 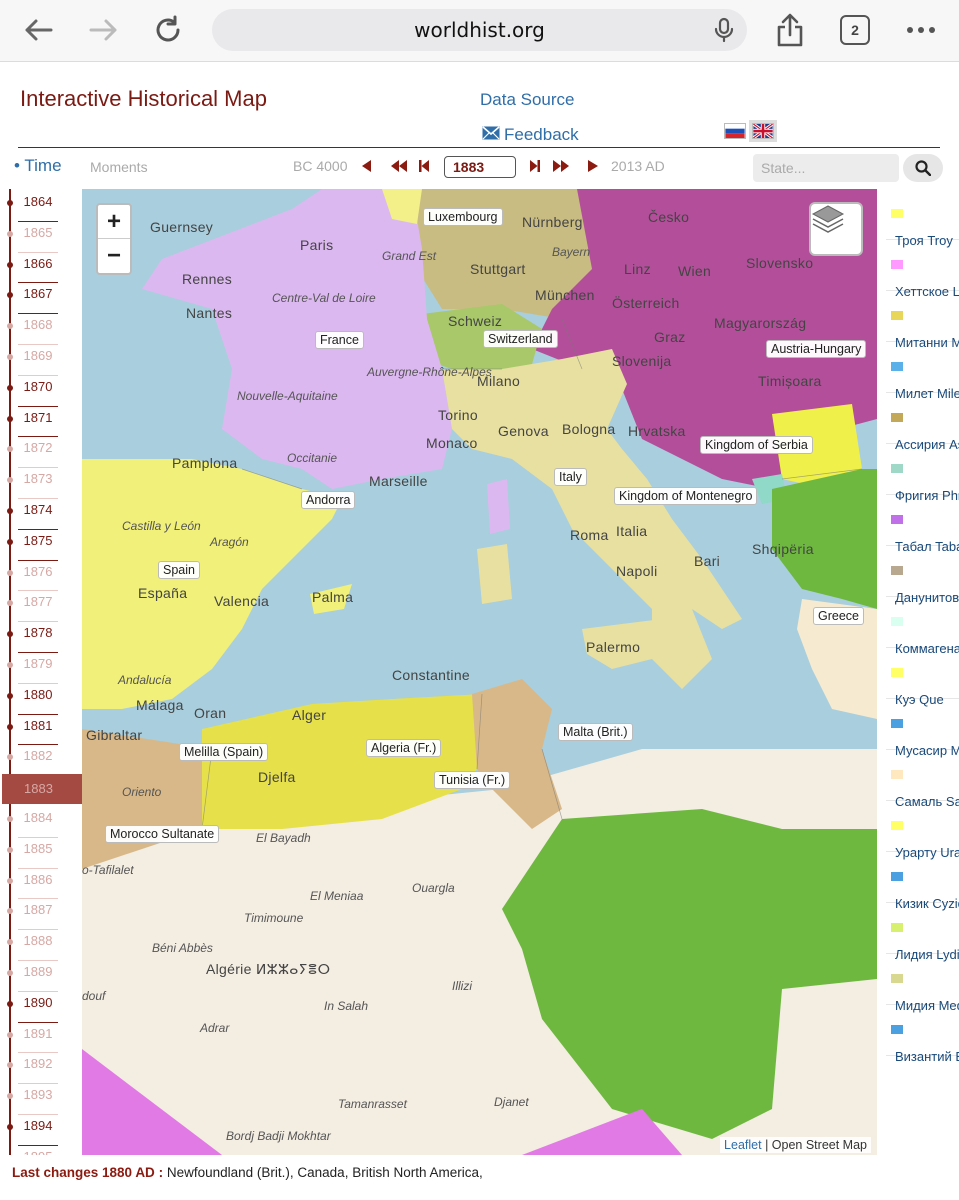 What do you see at coordinates (38, 853) in the screenshot?
I see `timeline-year: 1885` at bounding box center [38, 853].